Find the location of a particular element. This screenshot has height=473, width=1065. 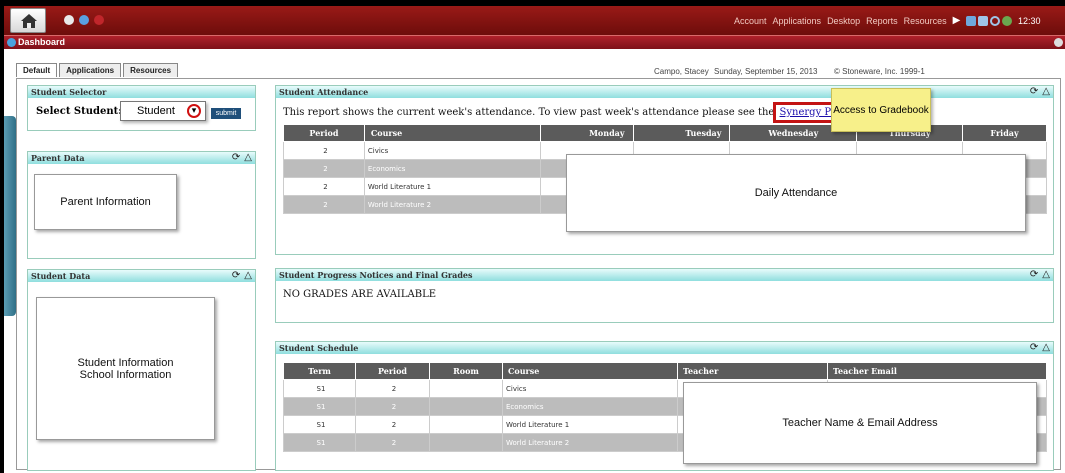

panel-title: Student Schedule ⟳ △ is located at coordinates (664, 348).